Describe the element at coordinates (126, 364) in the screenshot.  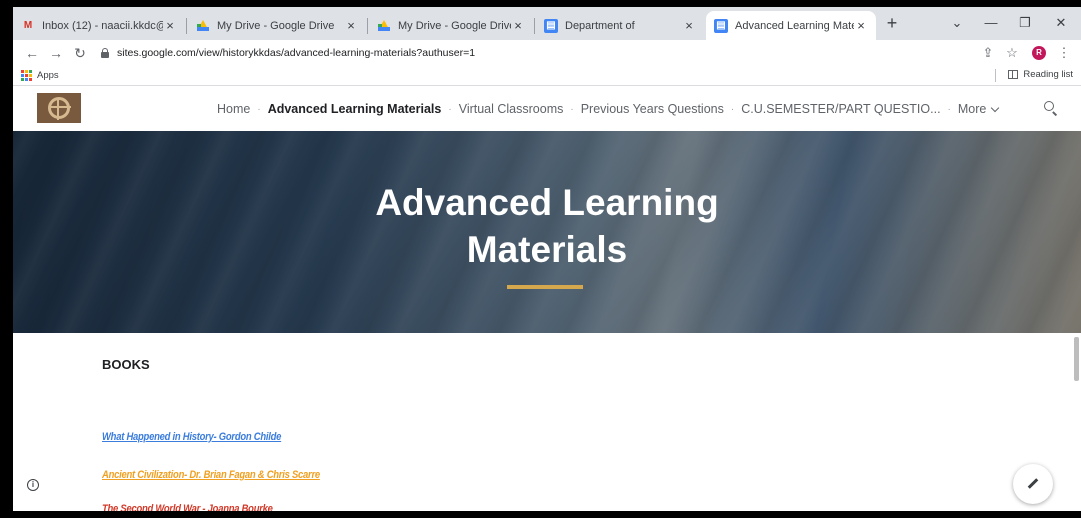
I see `books-heading: BOOKS` at that location.